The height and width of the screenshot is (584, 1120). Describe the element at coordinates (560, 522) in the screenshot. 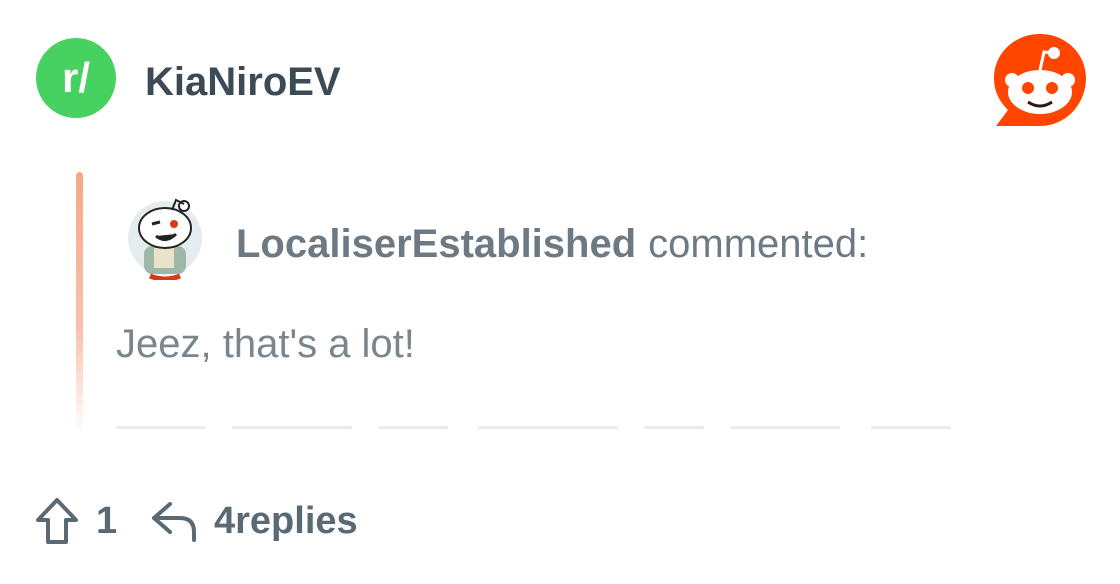

I see `comment-actions: 1 4replies` at that location.